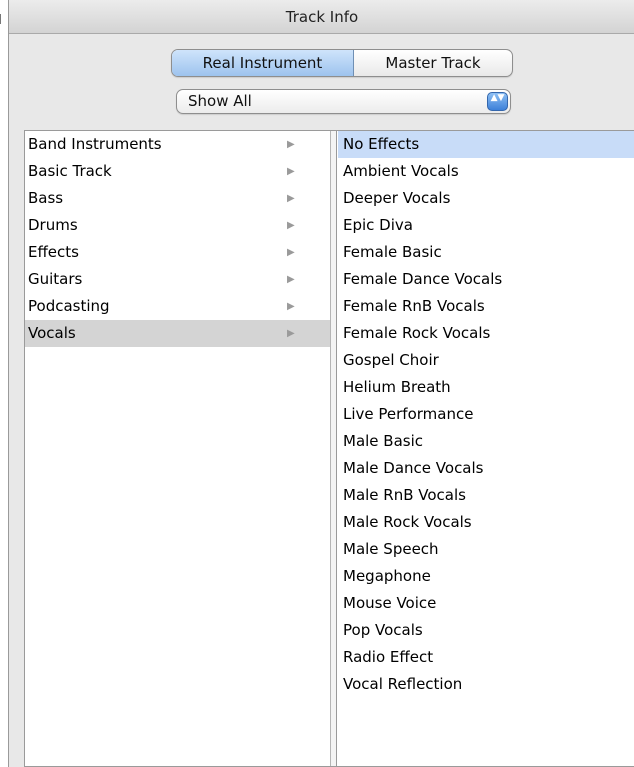 The width and height of the screenshot is (634, 767). What do you see at coordinates (486, 603) in the screenshot?
I see `preset-item: Mouse Voice` at bounding box center [486, 603].